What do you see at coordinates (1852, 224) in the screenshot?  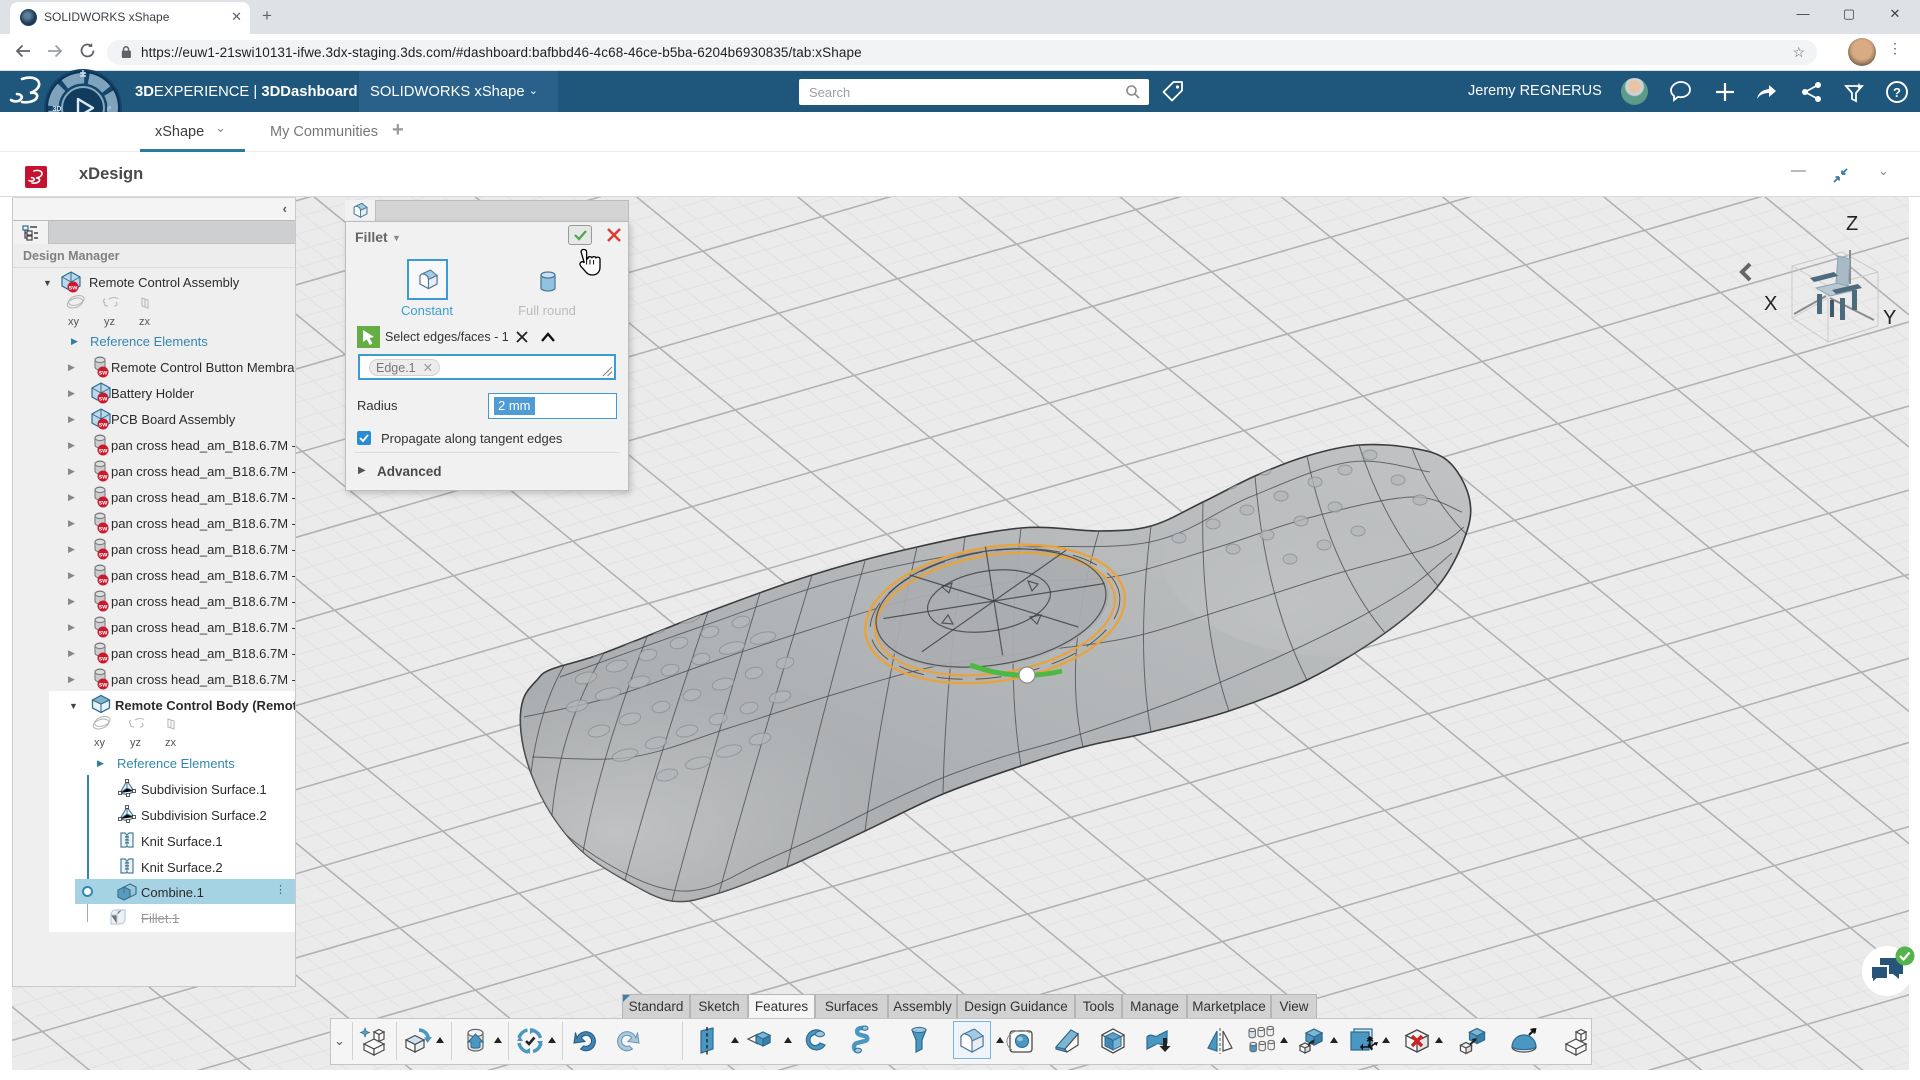 I see `svg-text: Z` at bounding box center [1852, 224].